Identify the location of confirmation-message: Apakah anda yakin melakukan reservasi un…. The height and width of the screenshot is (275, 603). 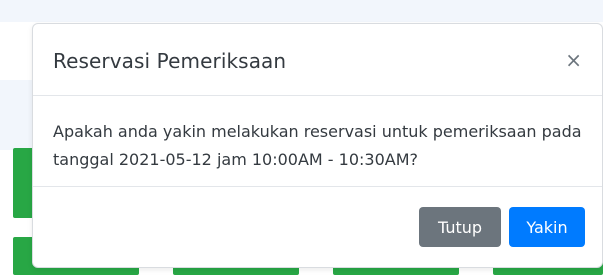
(317, 145).